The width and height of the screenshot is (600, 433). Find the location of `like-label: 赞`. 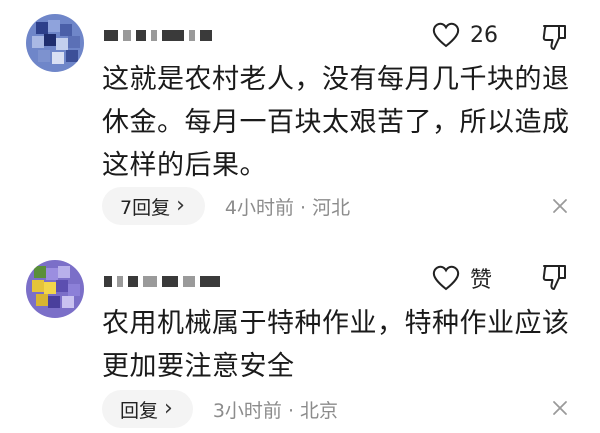

like-label: 赞 is located at coordinates (481, 280).